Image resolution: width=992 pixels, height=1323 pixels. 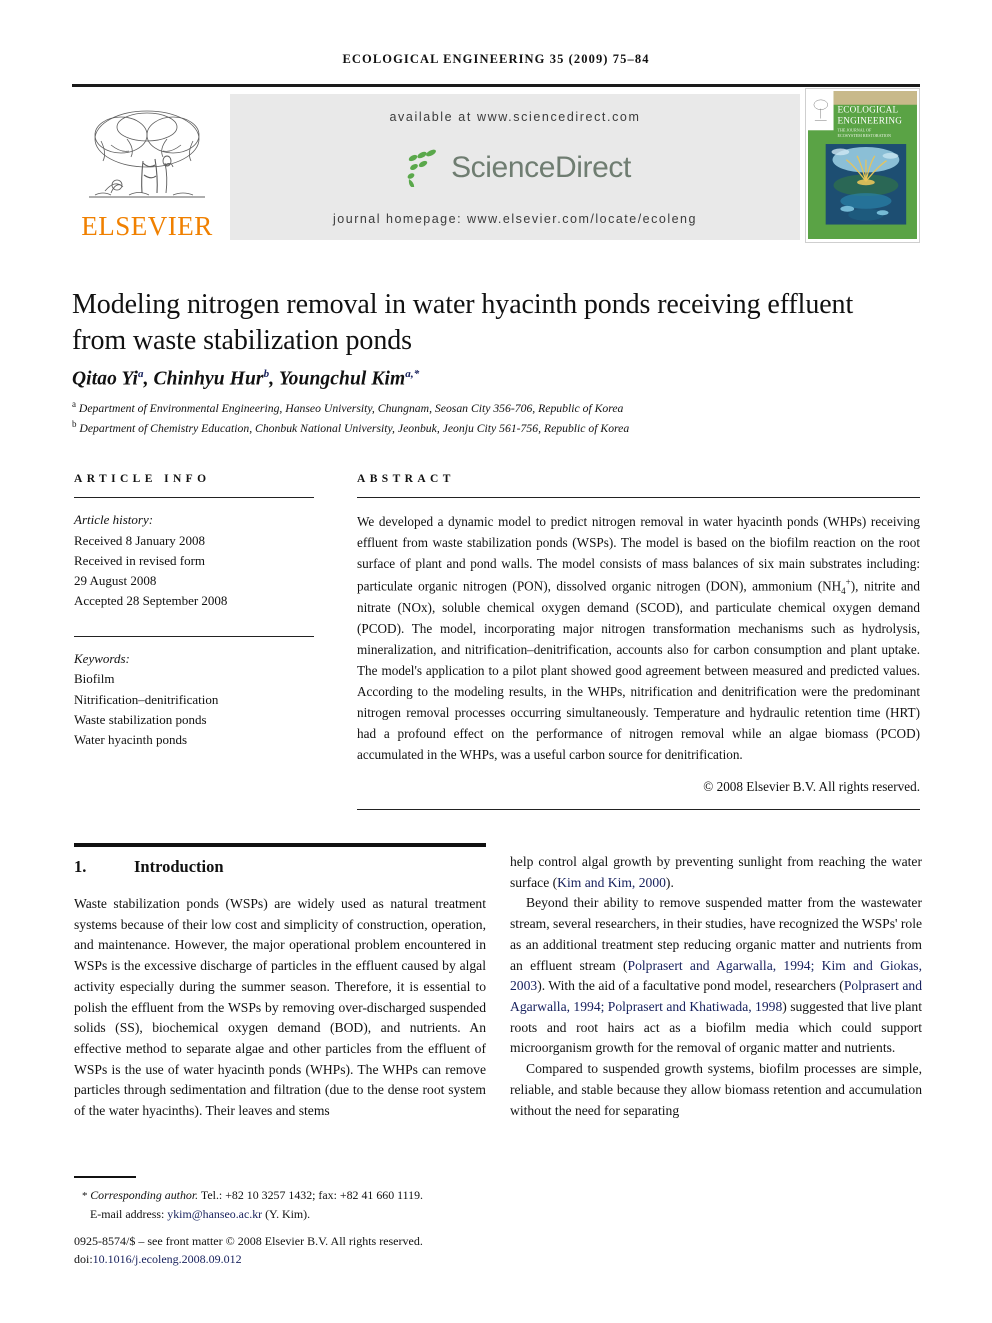 I want to click on abstract-bottom-rule, so click(x=638, y=809).